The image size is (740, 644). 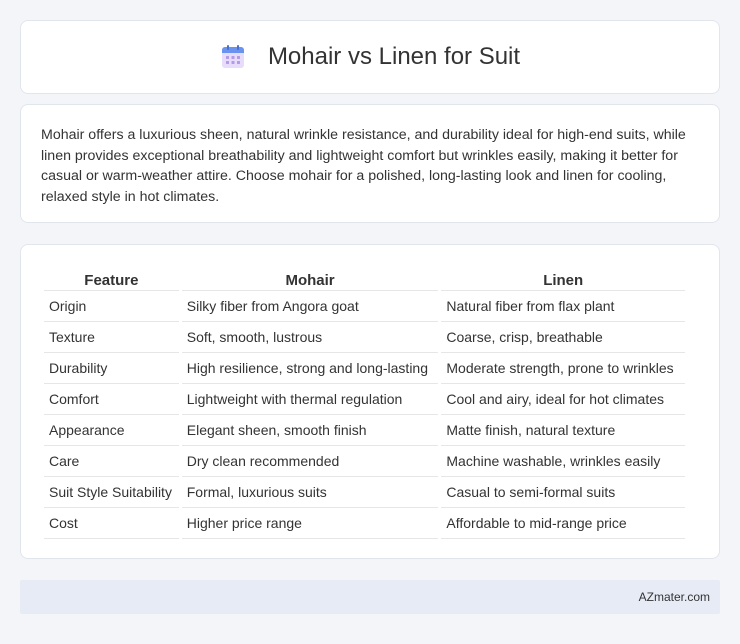 What do you see at coordinates (563, 430) in the screenshot?
I see `linen-cell: Matte finish, natural texture` at bounding box center [563, 430].